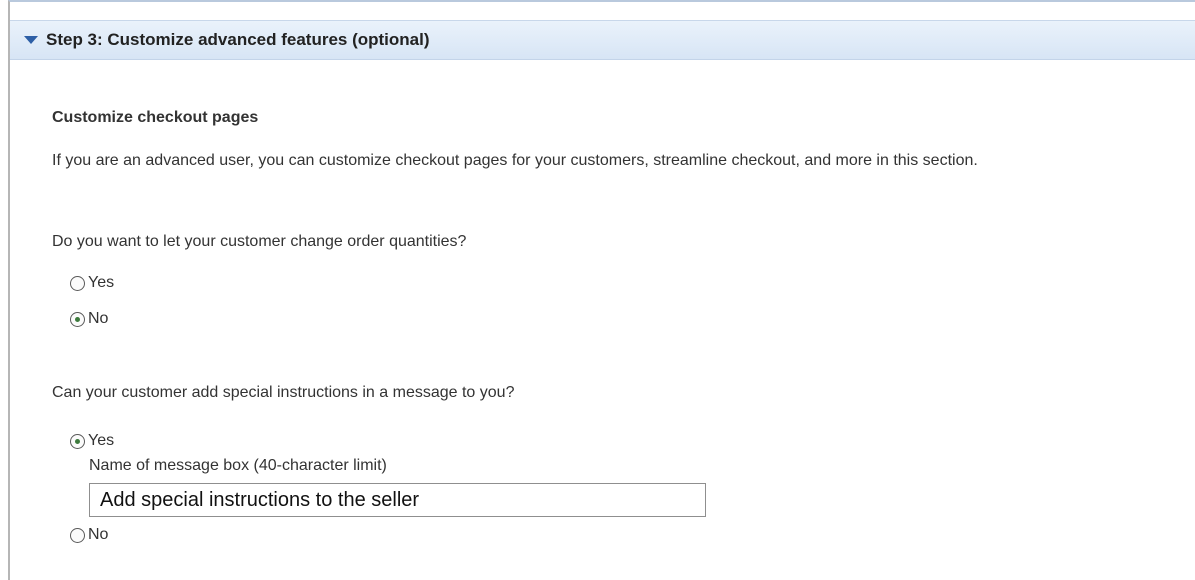 This screenshot has width=1195, height=580. I want to click on order-quantities-yes-option: Yes, so click(92, 283).